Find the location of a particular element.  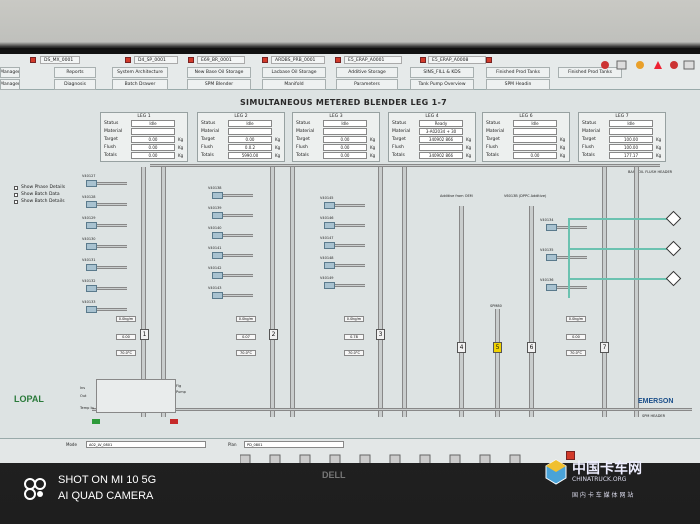

diagnosis-button: Diagnosis is located at coordinates (75, 84).